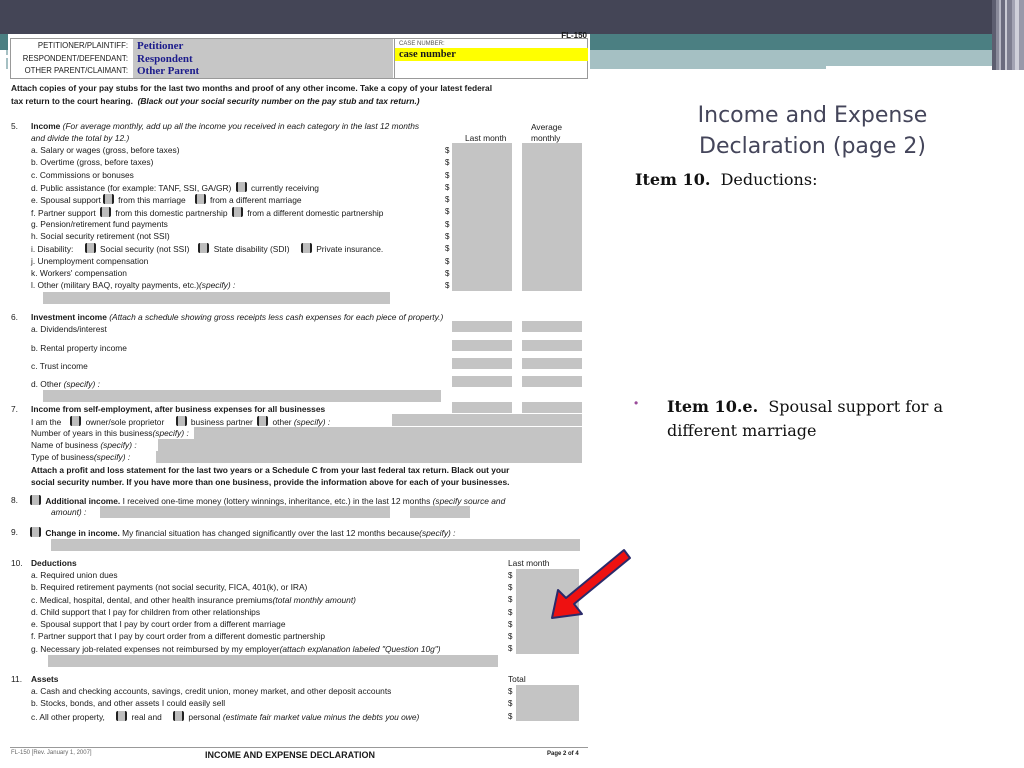  Describe the element at coordinates (68, 717) in the screenshot. I see `s11-c-label: c. All other property,` at that location.